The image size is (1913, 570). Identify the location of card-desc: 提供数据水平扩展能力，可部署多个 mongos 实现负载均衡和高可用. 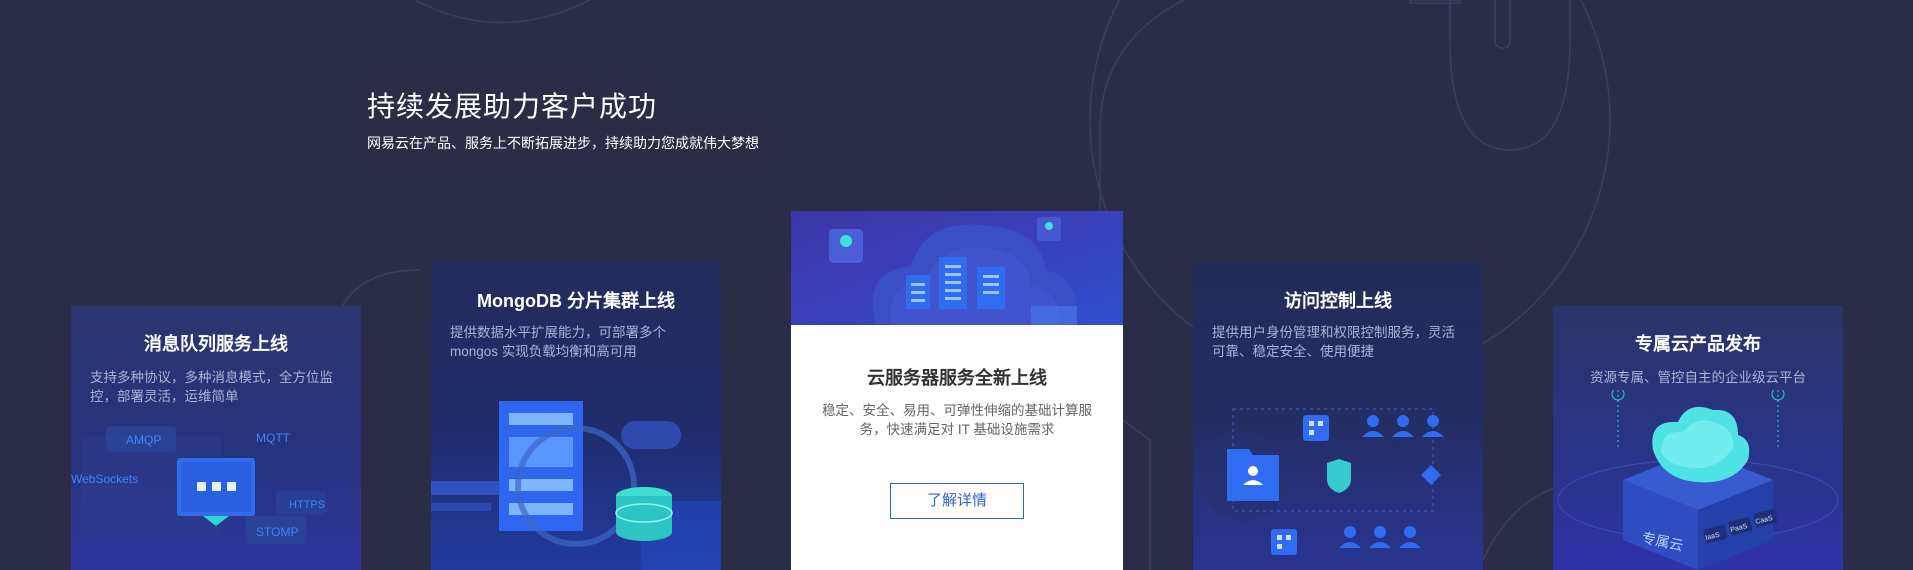
(558, 342).